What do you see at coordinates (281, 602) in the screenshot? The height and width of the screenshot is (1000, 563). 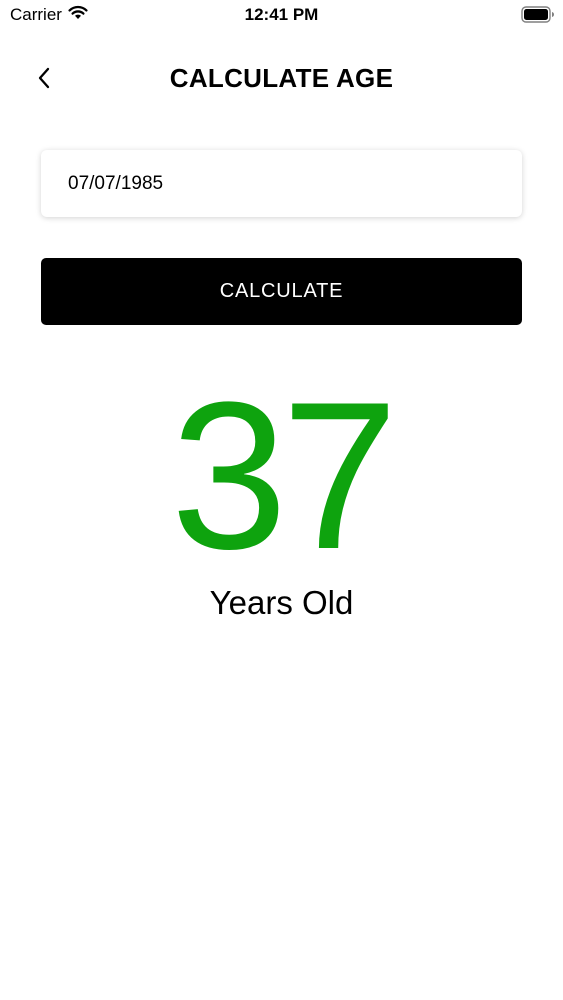 I see `age-result-unit: Years Old` at bounding box center [281, 602].